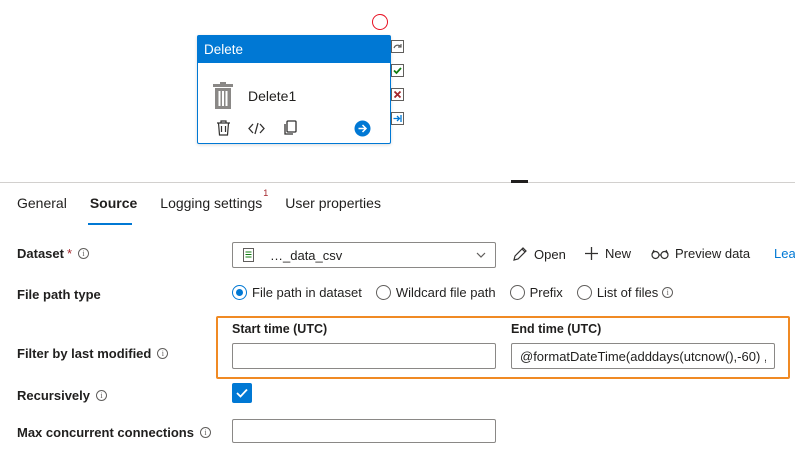 The width and height of the screenshot is (795, 457). I want to click on glasses-icon, so click(660, 254).